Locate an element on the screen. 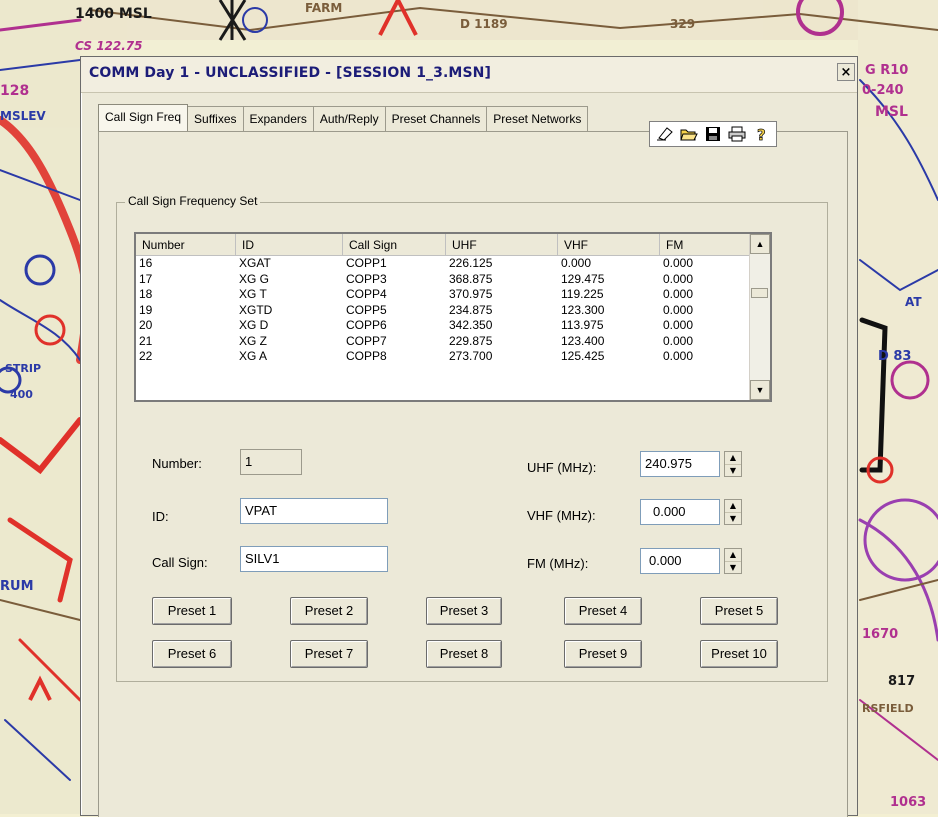 The width and height of the screenshot is (938, 817). column-header-id: ID is located at coordinates (289, 245).